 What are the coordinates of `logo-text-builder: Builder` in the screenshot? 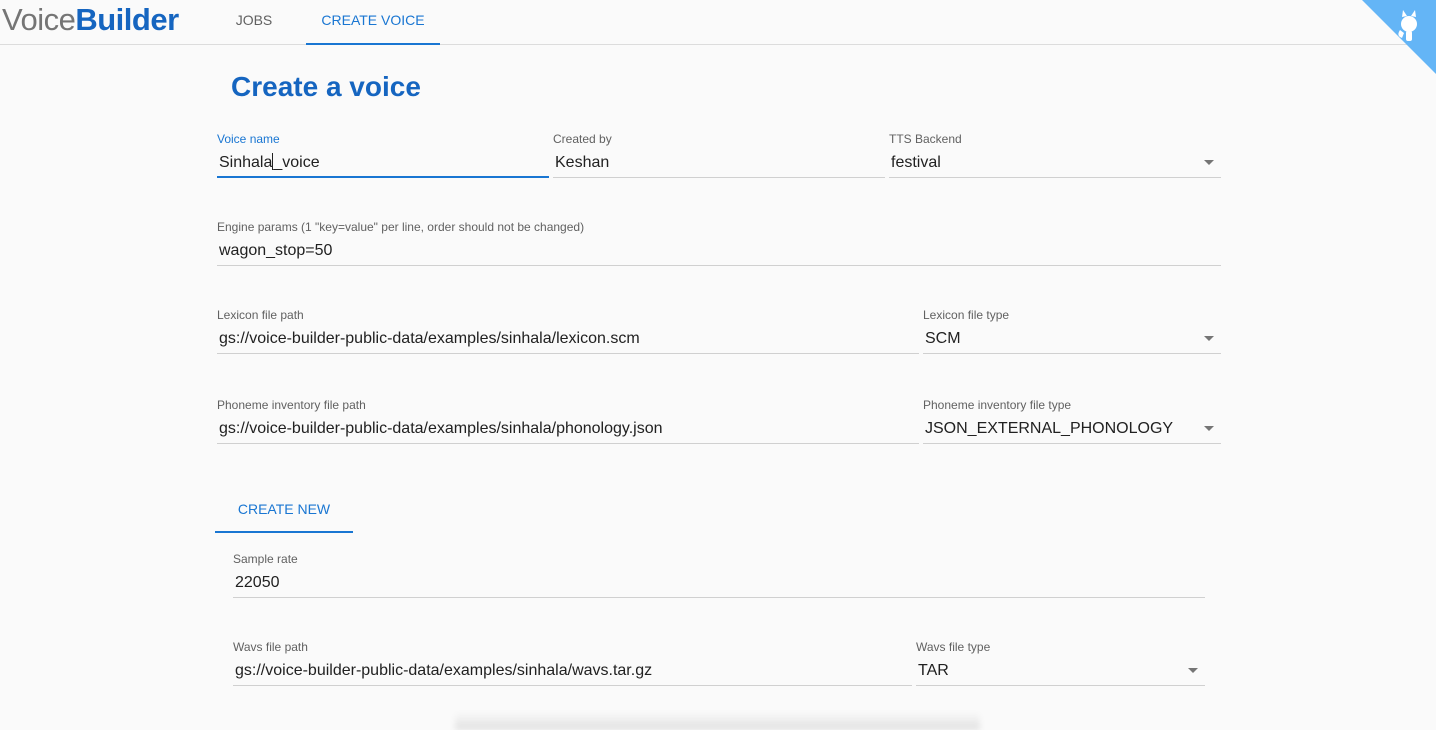 It's located at (127, 19).